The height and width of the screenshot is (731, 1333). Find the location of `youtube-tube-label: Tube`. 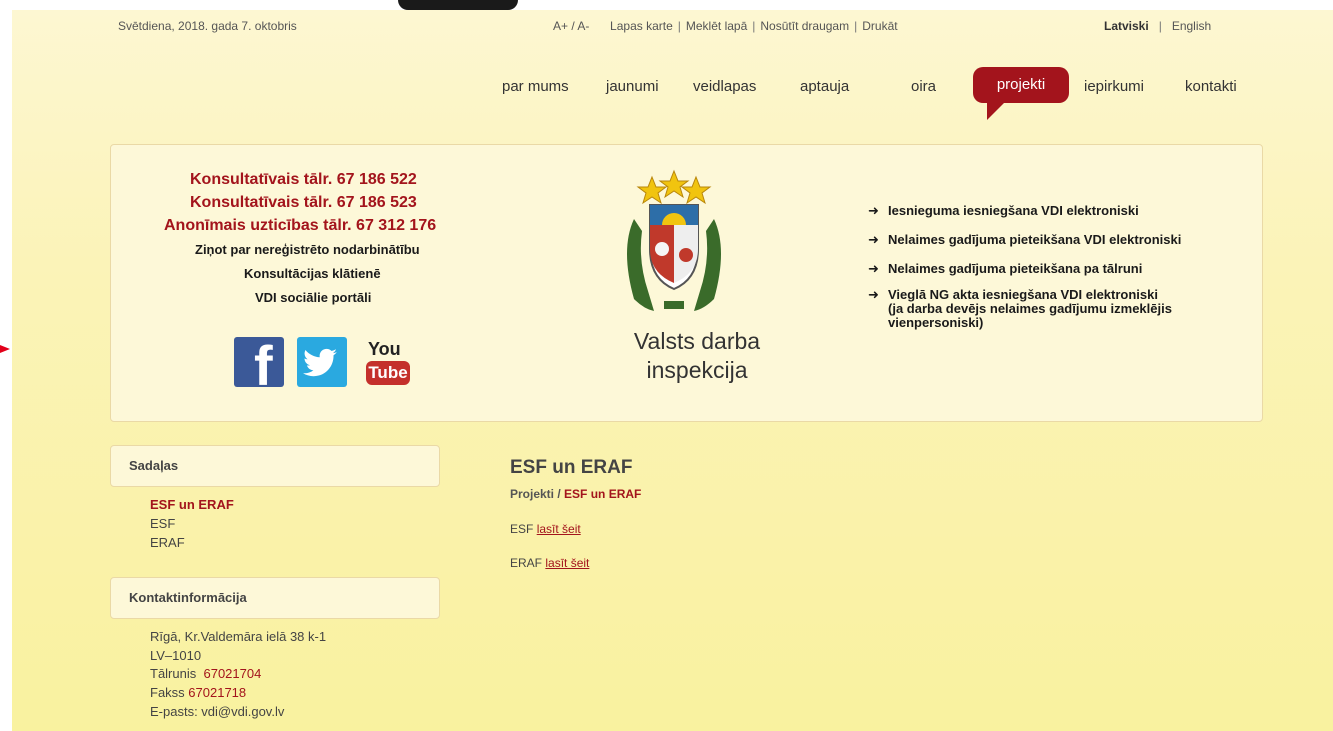

youtube-tube-label: Tube is located at coordinates (388, 373).